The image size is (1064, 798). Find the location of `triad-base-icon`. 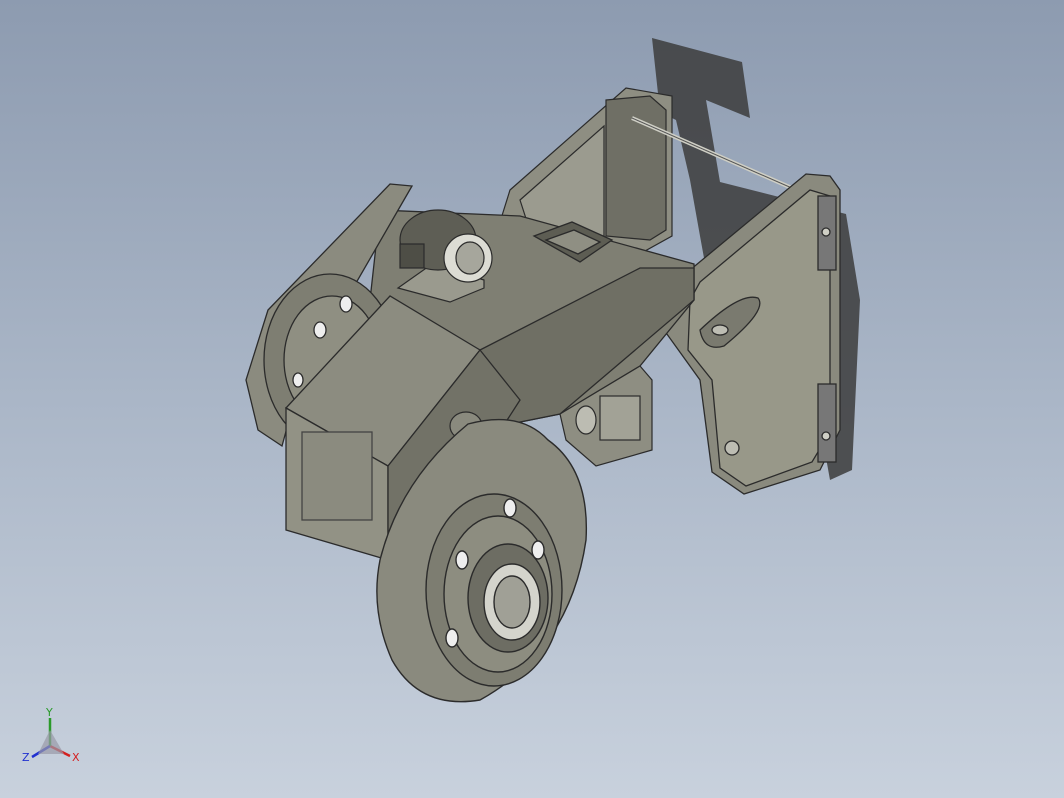

triad-base-icon is located at coordinates (51, 742).